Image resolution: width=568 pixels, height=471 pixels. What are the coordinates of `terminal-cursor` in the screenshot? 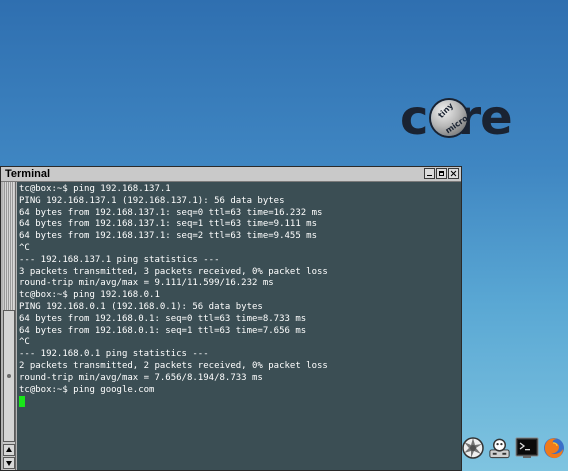 It's located at (22, 402).